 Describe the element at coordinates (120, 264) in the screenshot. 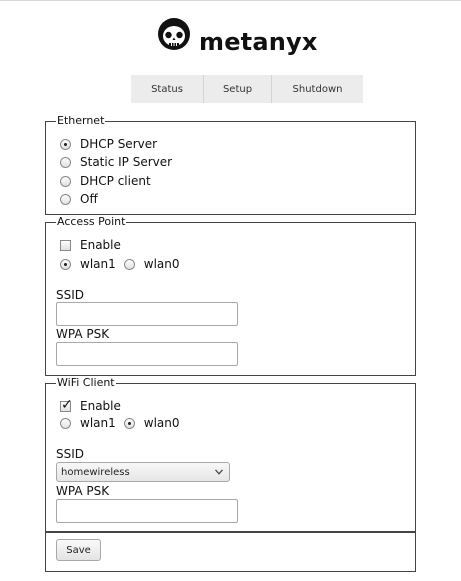

I see `ap-interface-row: wlan1 wlan0` at that location.